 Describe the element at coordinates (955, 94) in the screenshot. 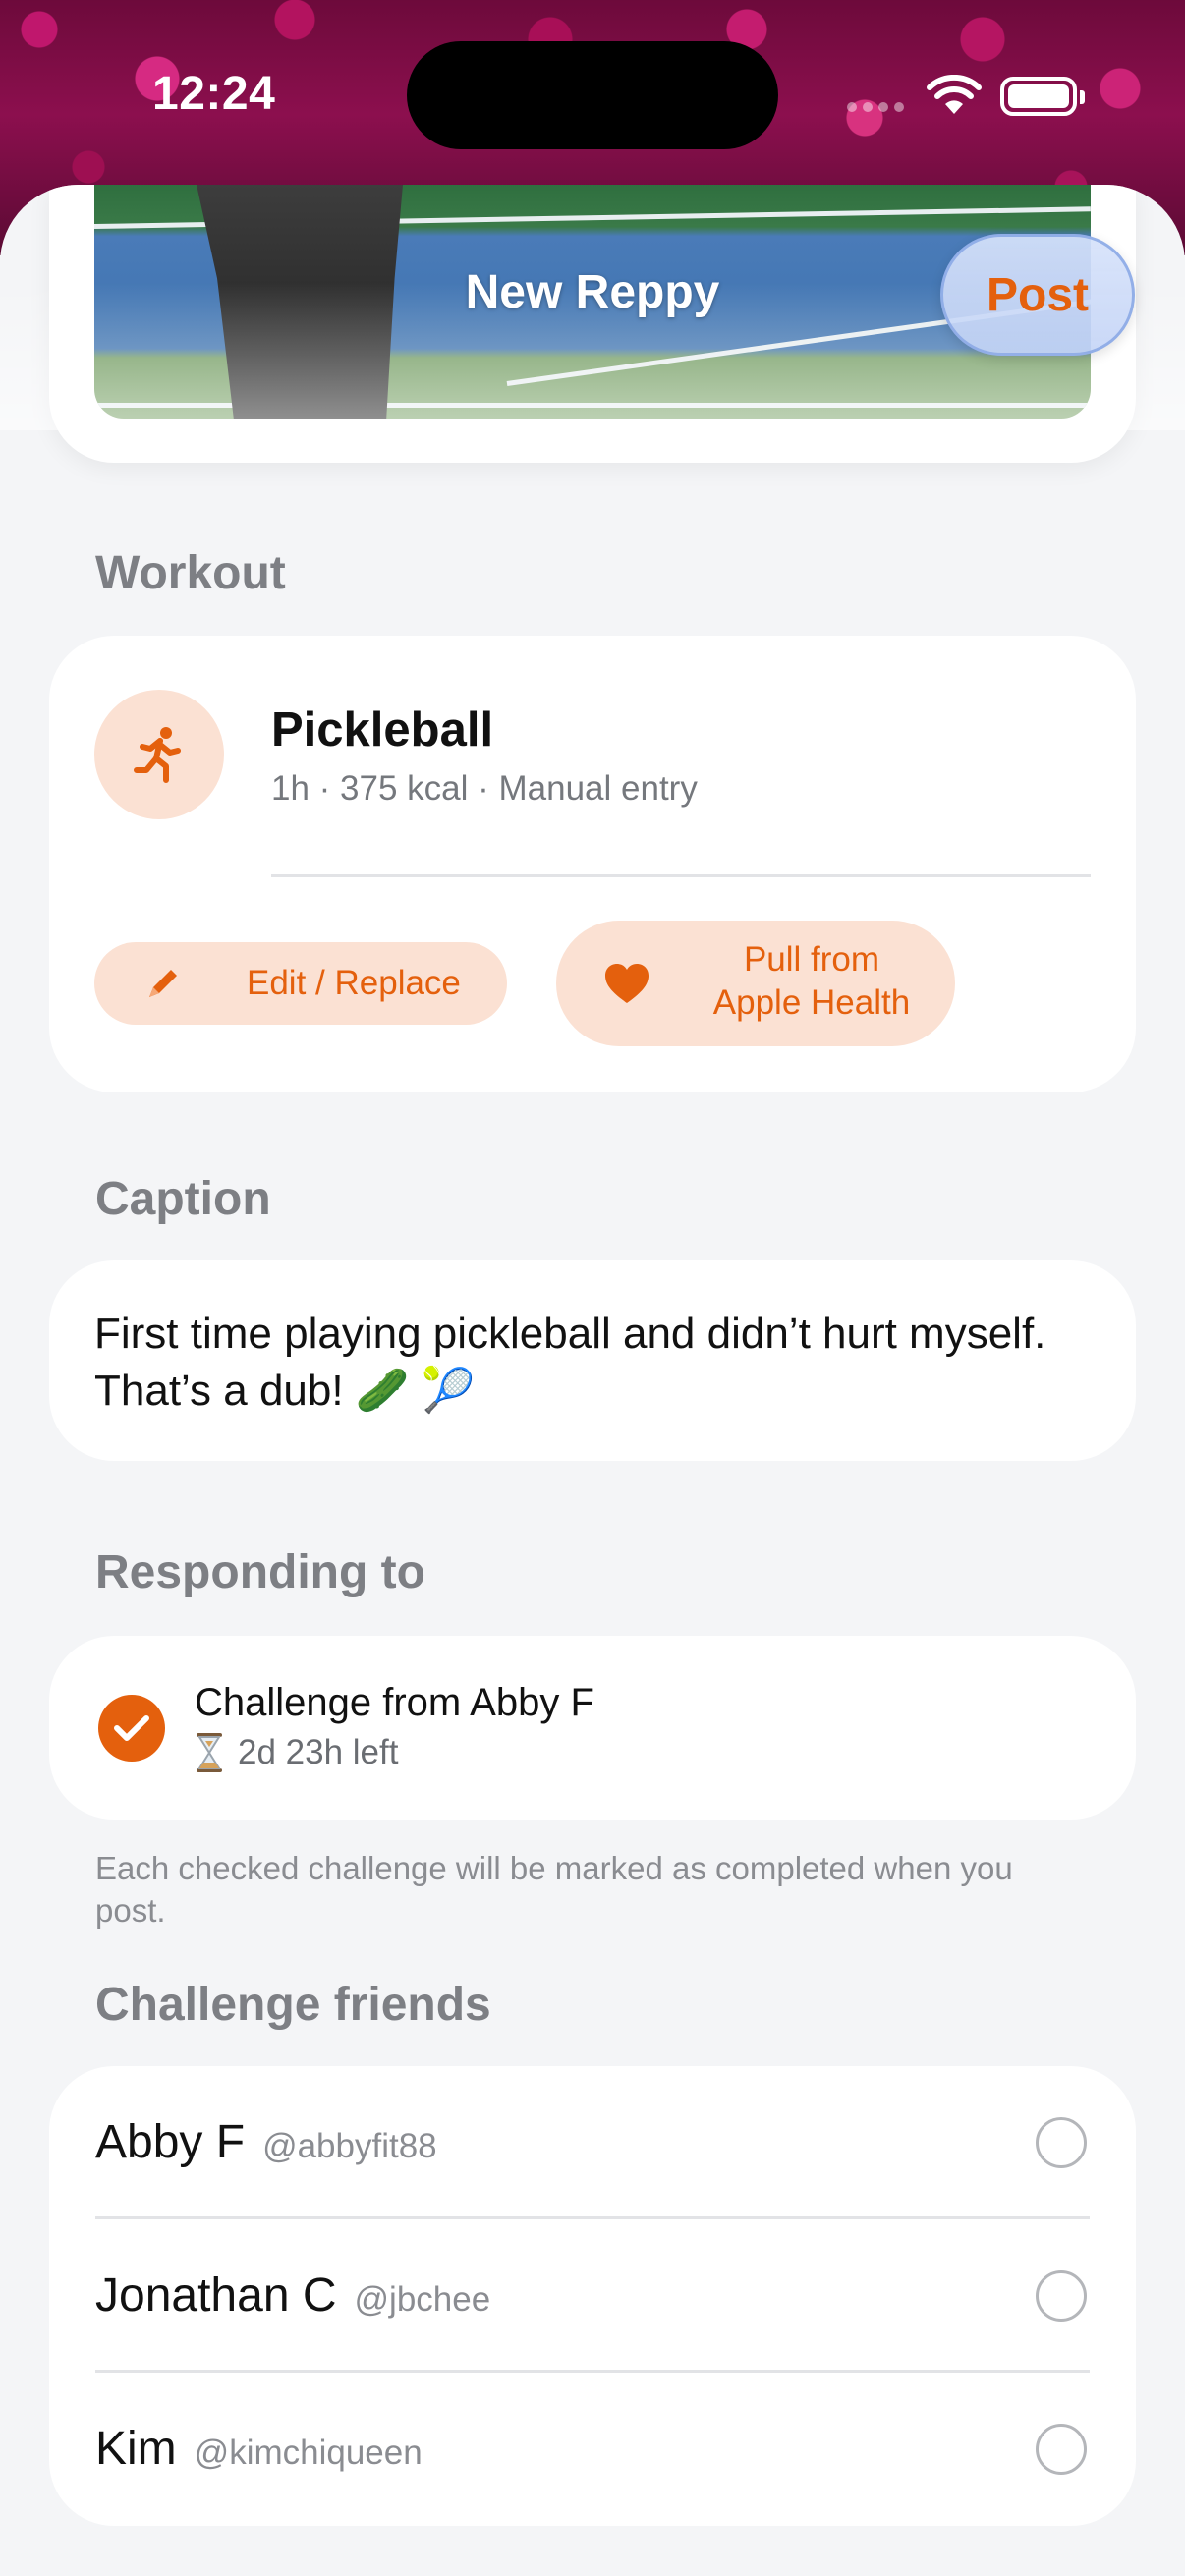

I see `wifi-icon` at that location.